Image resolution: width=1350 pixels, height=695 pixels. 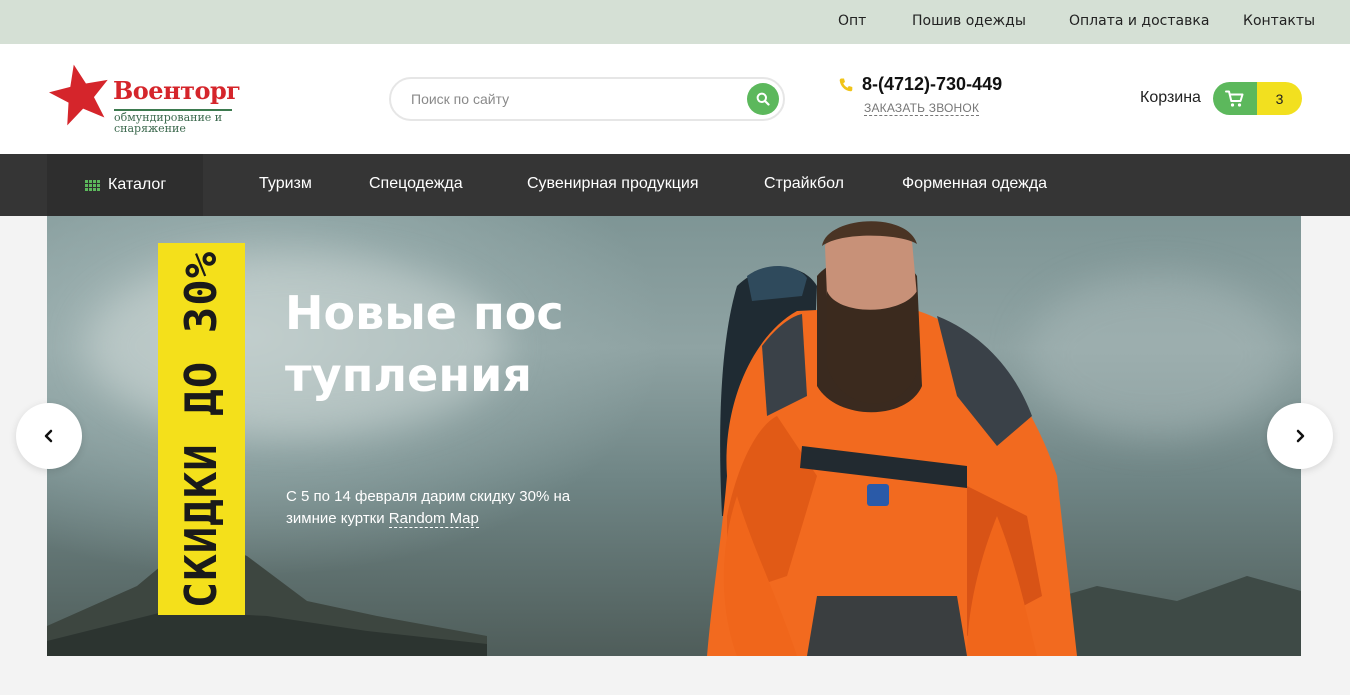 What do you see at coordinates (571, 99) in the screenshot?
I see `search-input` at bounding box center [571, 99].